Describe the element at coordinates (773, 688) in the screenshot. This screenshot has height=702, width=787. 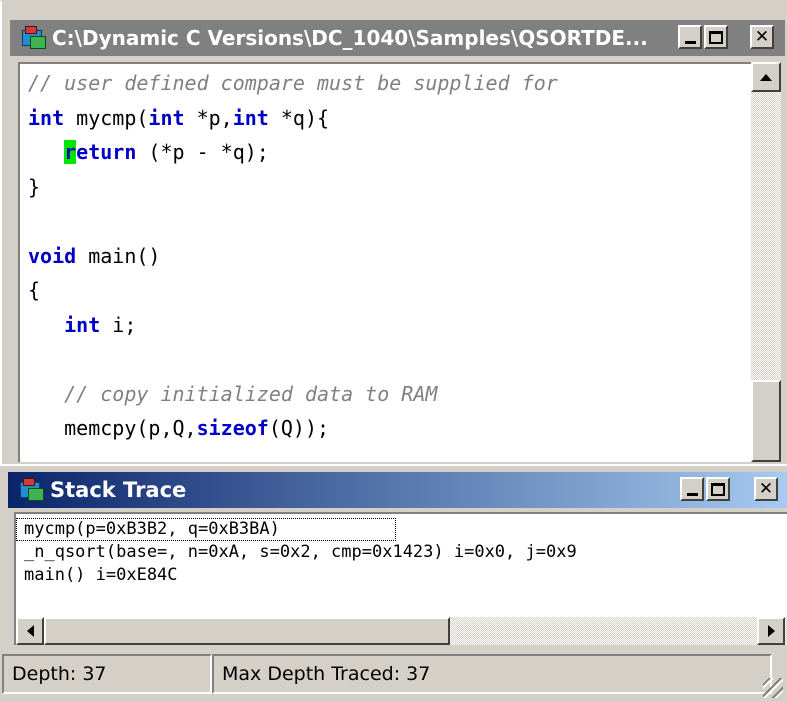
I see `resize-grip-icon` at that location.